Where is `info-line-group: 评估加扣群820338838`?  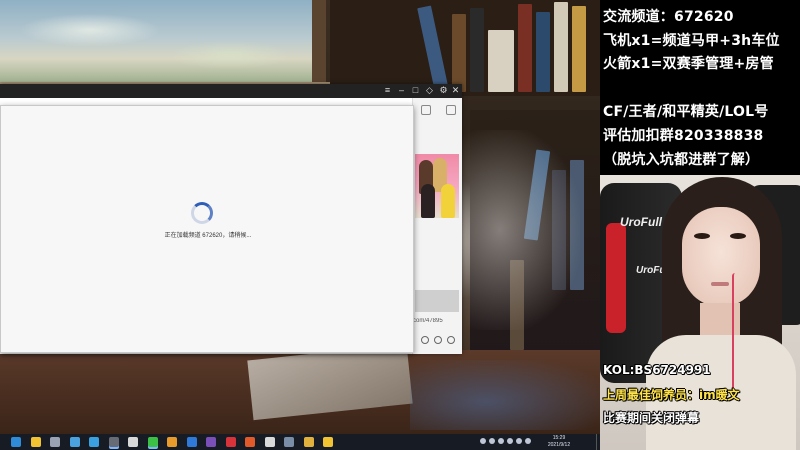
info-line-group: 评估加扣群820338838 is located at coordinates (683, 136).